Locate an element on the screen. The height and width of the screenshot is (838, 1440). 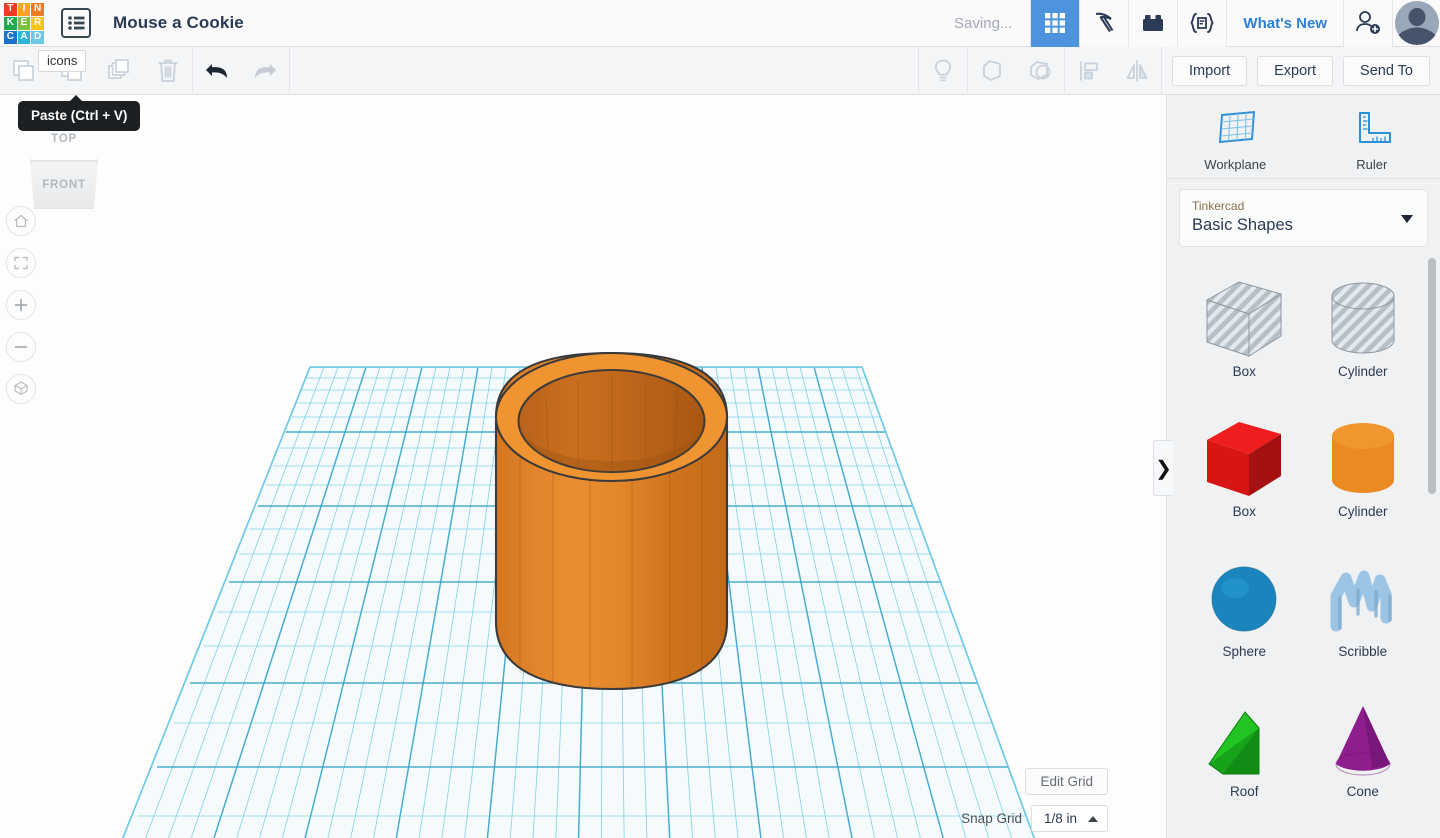
whats-new-link: What's New is located at coordinates (1284, 23).